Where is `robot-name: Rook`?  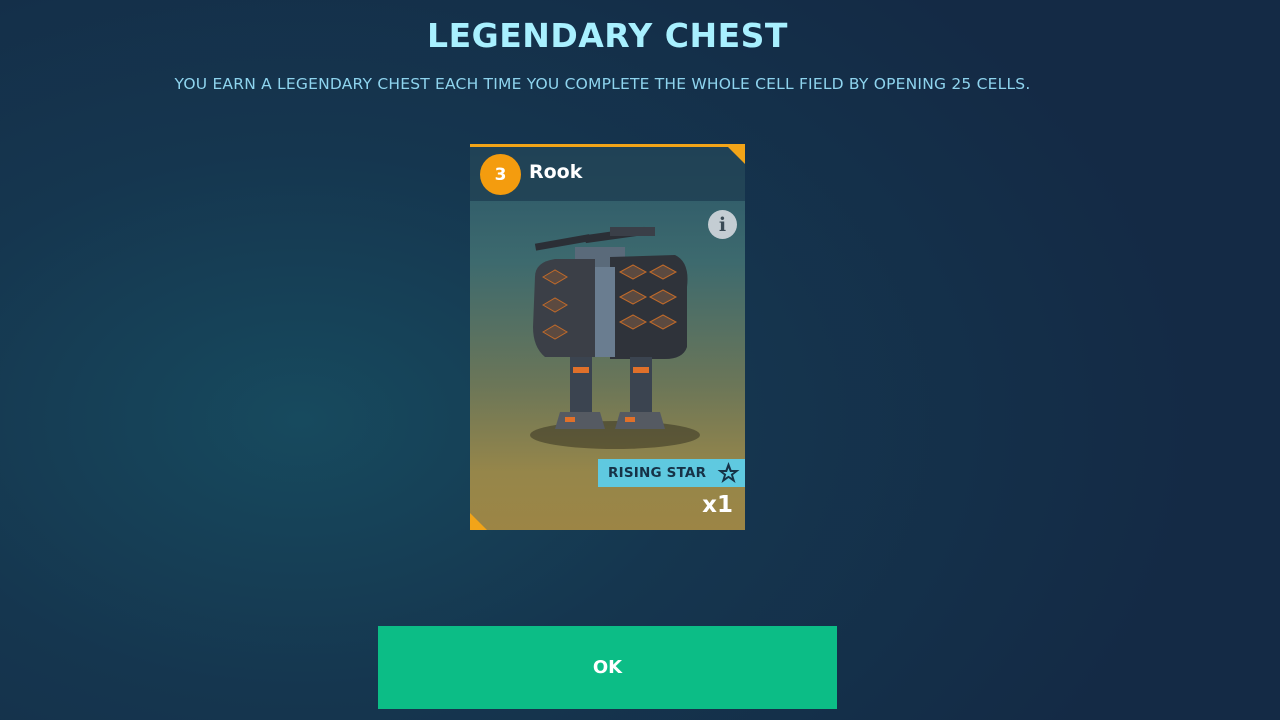
robot-name: Rook is located at coordinates (556, 172).